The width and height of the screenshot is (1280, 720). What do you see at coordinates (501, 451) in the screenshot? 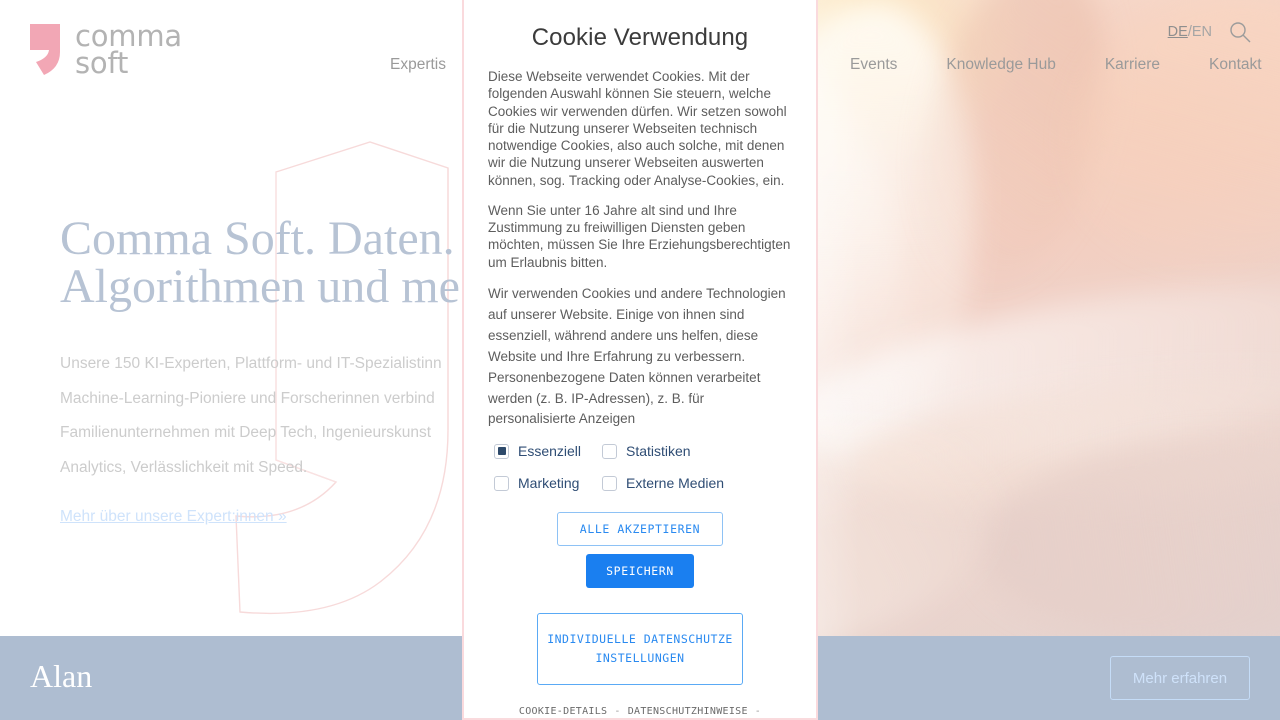
I see `checkbox-essenziell-box` at bounding box center [501, 451].